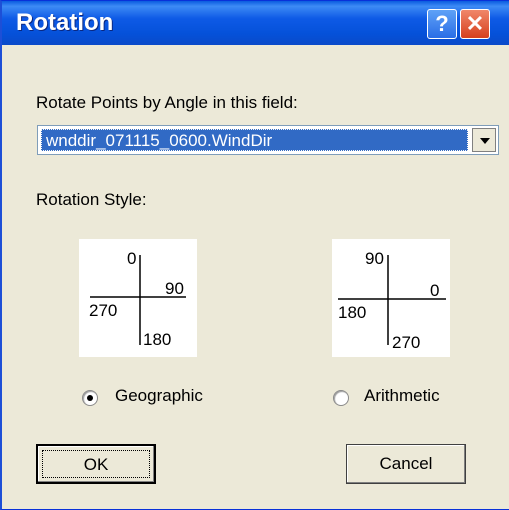 Image resolution: width=509 pixels, height=510 pixels. Describe the element at coordinates (174, 288) in the screenshot. I see `geographic-right-label: 90` at that location.